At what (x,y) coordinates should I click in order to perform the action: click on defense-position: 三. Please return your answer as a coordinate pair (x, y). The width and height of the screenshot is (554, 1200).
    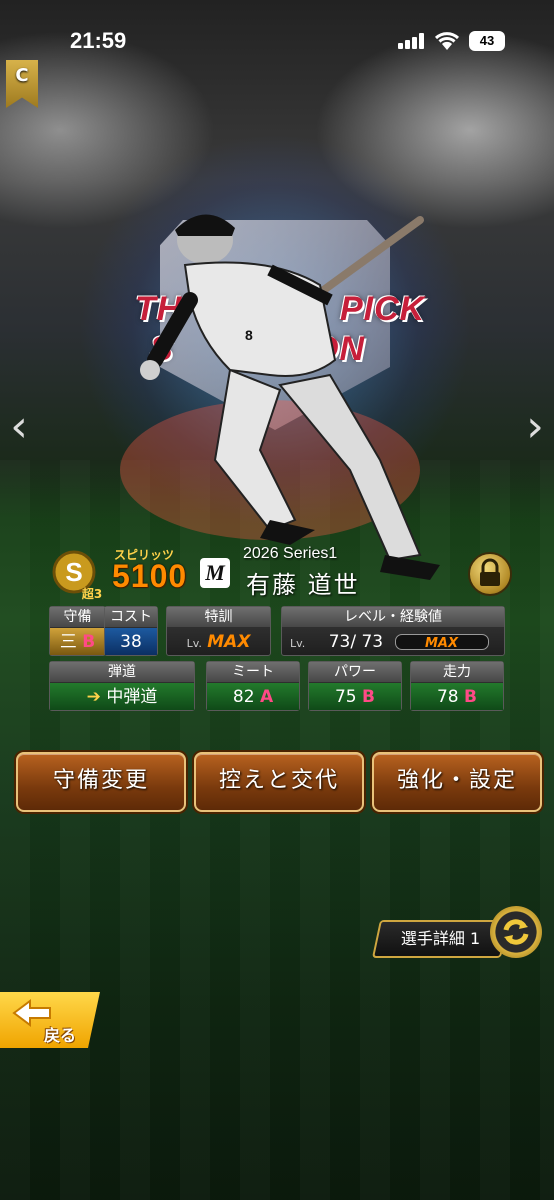
    Looking at the image, I should click on (68, 642).